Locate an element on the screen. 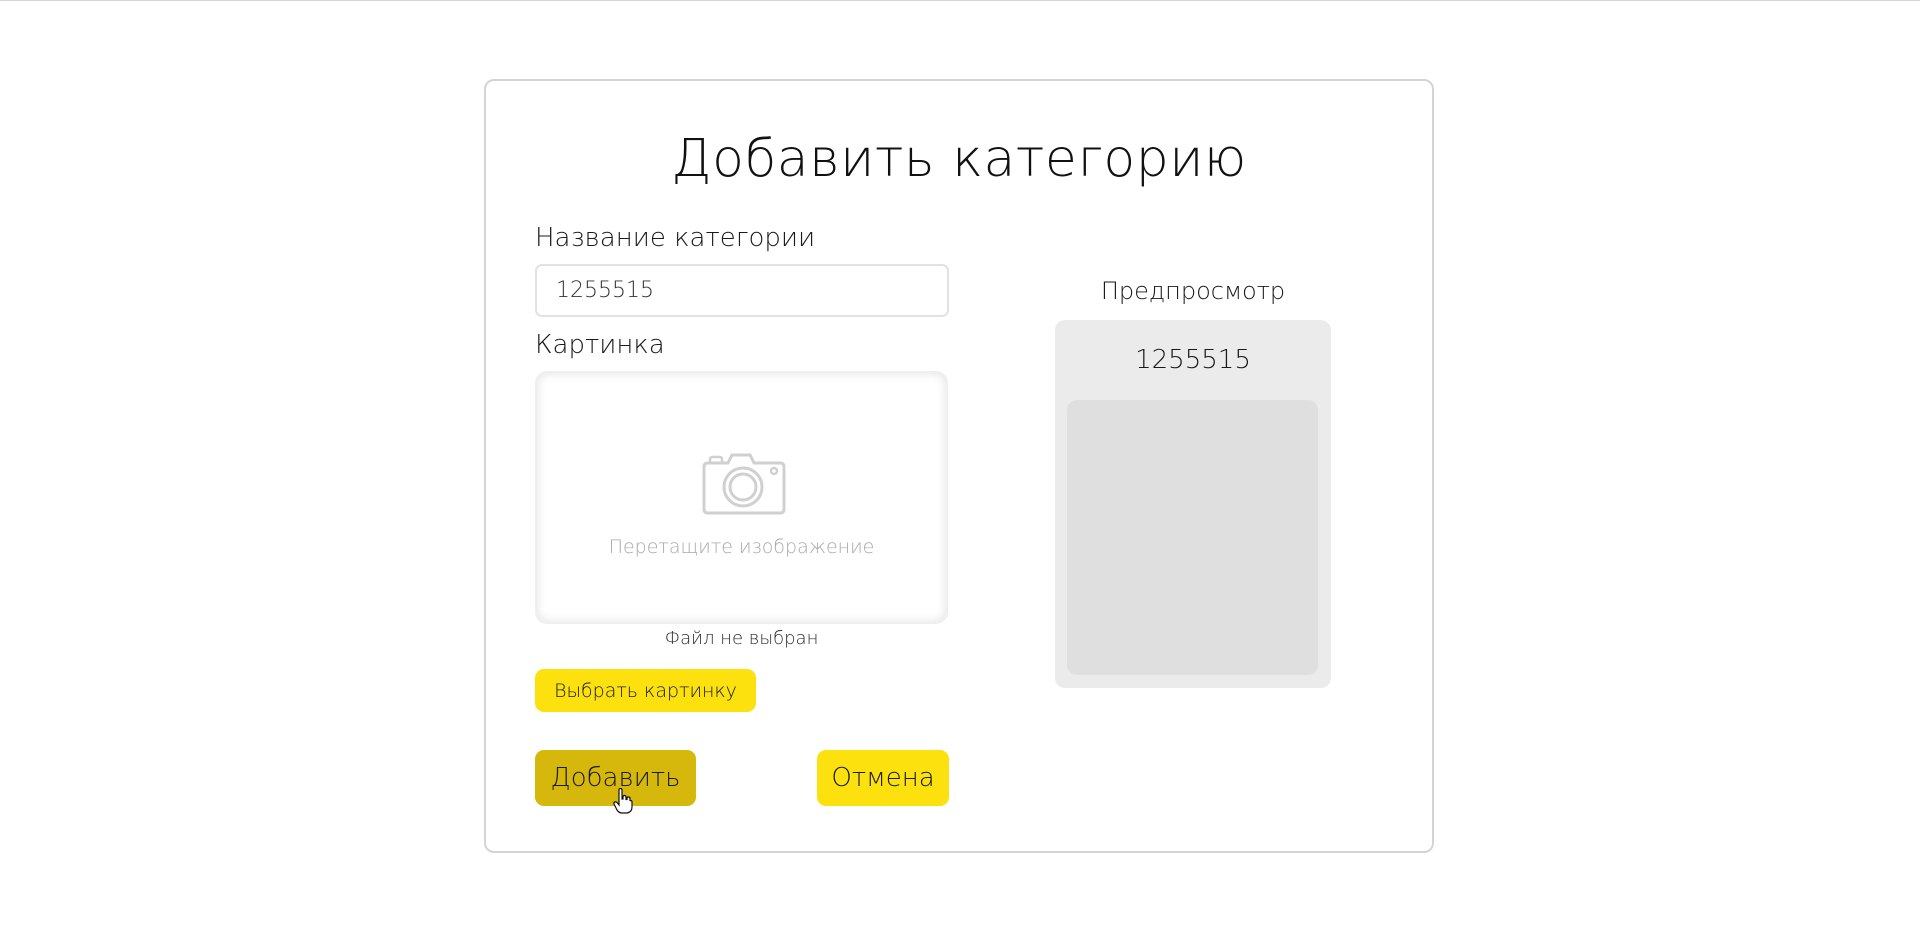  preview-label: Предпросмотр is located at coordinates (1193, 291).